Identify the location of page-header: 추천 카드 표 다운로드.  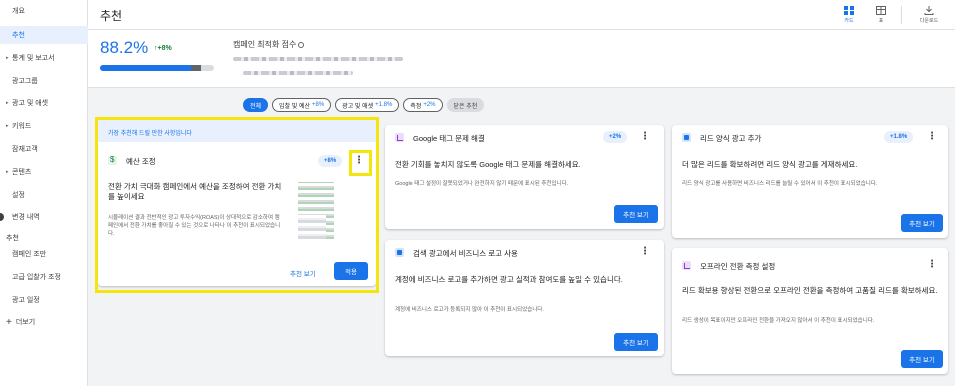
(521, 15).